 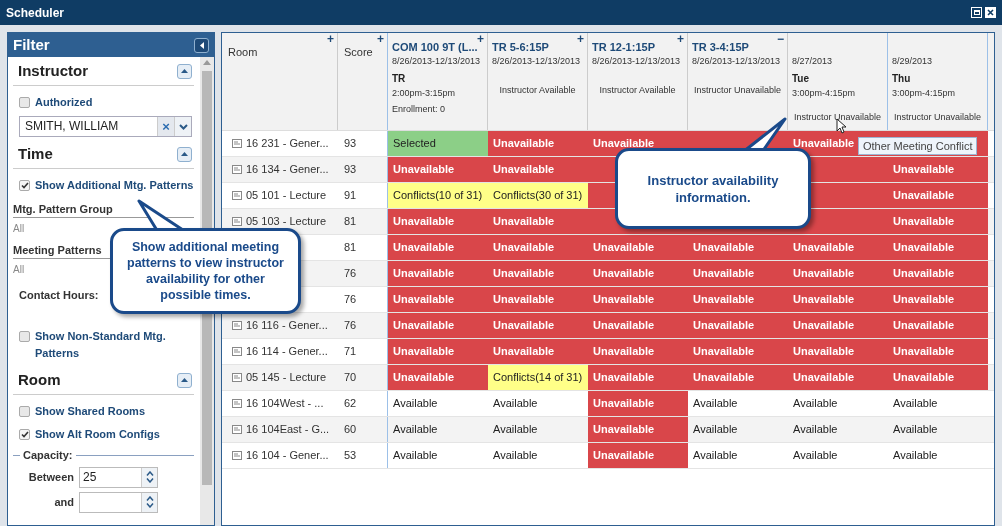 I want to click on section-title: Time, so click(x=35, y=153).